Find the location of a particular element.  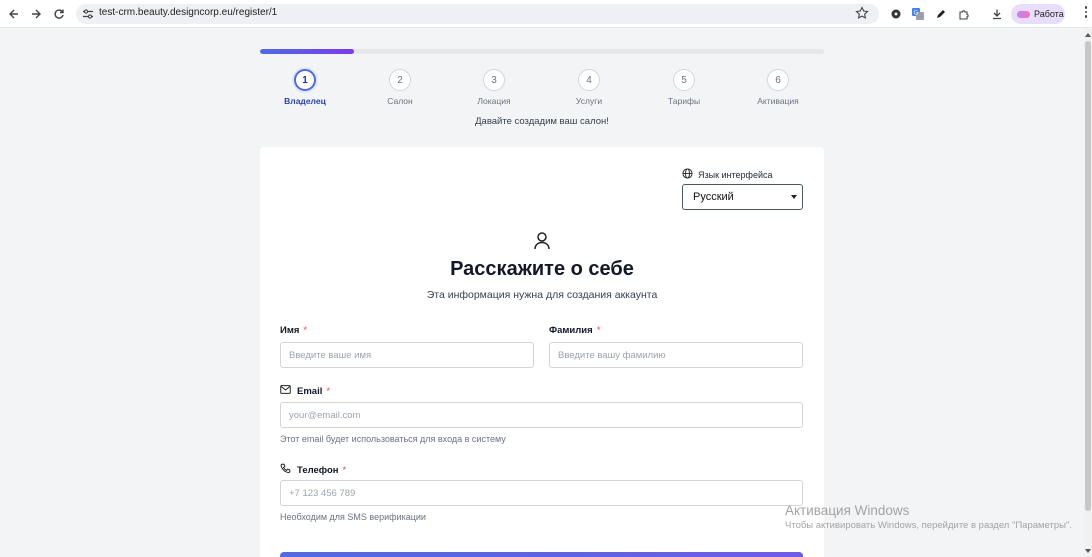

profile-chip: Работа is located at coordinates (1038, 14).